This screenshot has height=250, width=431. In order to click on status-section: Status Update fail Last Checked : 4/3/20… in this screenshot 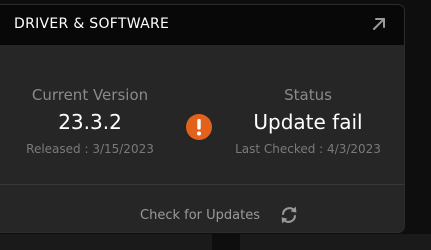, I will do `click(308, 121)`.